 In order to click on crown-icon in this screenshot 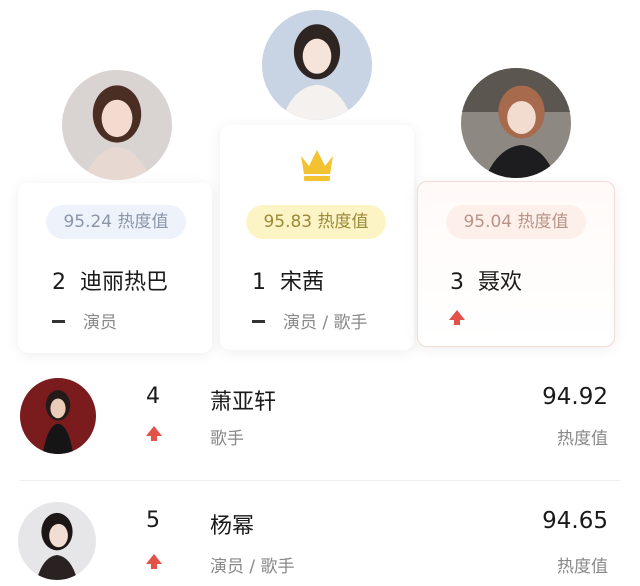, I will do `click(317, 165)`.